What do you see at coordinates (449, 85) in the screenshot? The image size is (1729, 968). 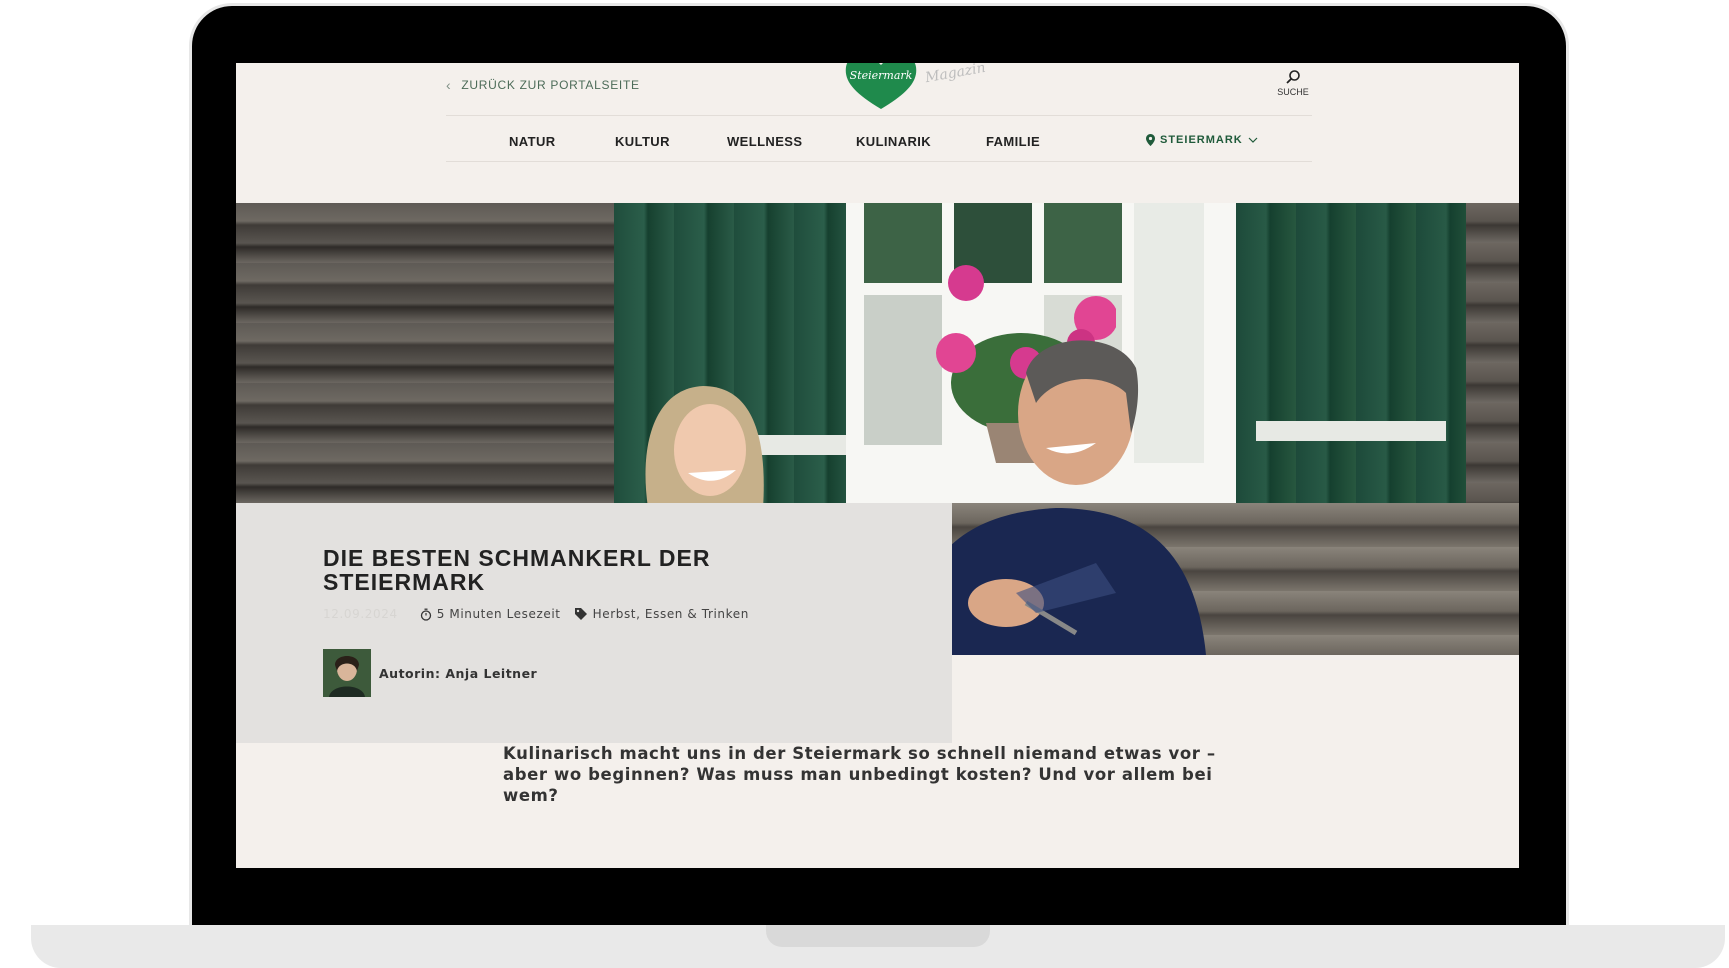 I see `chevron-left-icon: ‹` at bounding box center [449, 85].